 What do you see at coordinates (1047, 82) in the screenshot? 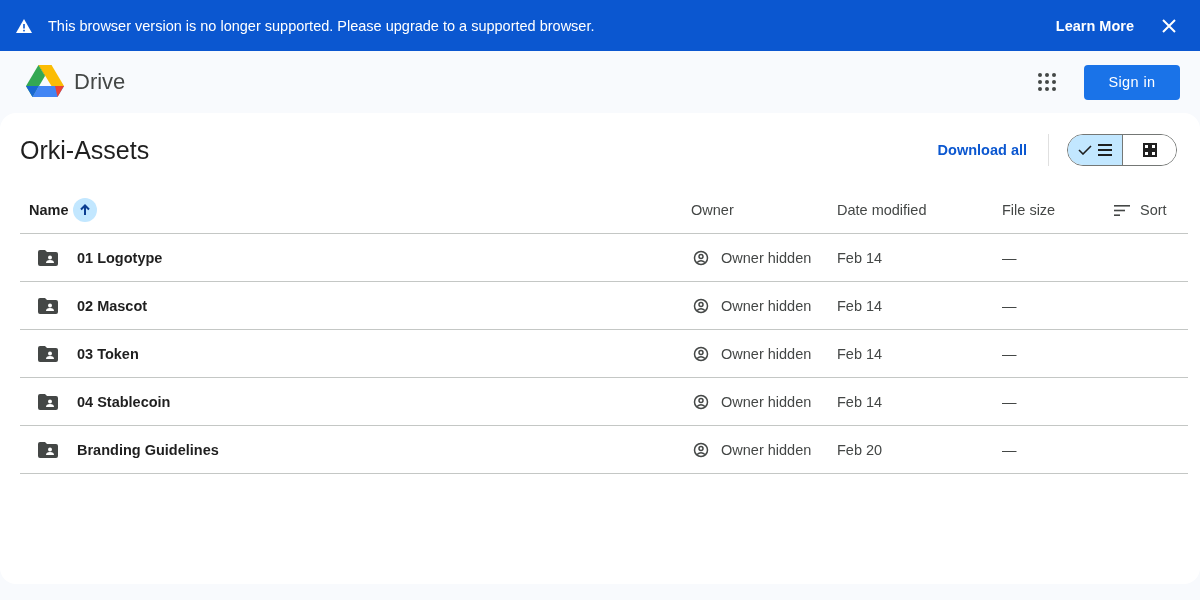
I see `apps-grid-icon` at bounding box center [1047, 82].